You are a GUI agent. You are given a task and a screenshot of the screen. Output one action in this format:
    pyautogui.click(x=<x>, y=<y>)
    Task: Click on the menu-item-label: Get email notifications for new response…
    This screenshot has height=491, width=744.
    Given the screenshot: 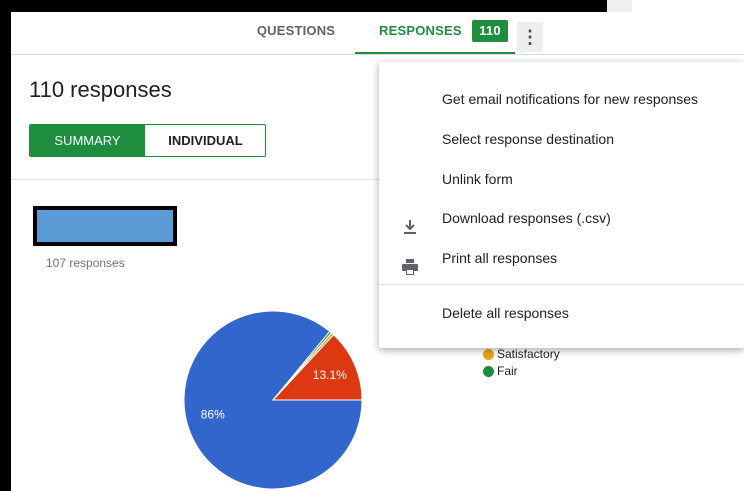 What is the action you would take?
    pyautogui.click(x=570, y=99)
    